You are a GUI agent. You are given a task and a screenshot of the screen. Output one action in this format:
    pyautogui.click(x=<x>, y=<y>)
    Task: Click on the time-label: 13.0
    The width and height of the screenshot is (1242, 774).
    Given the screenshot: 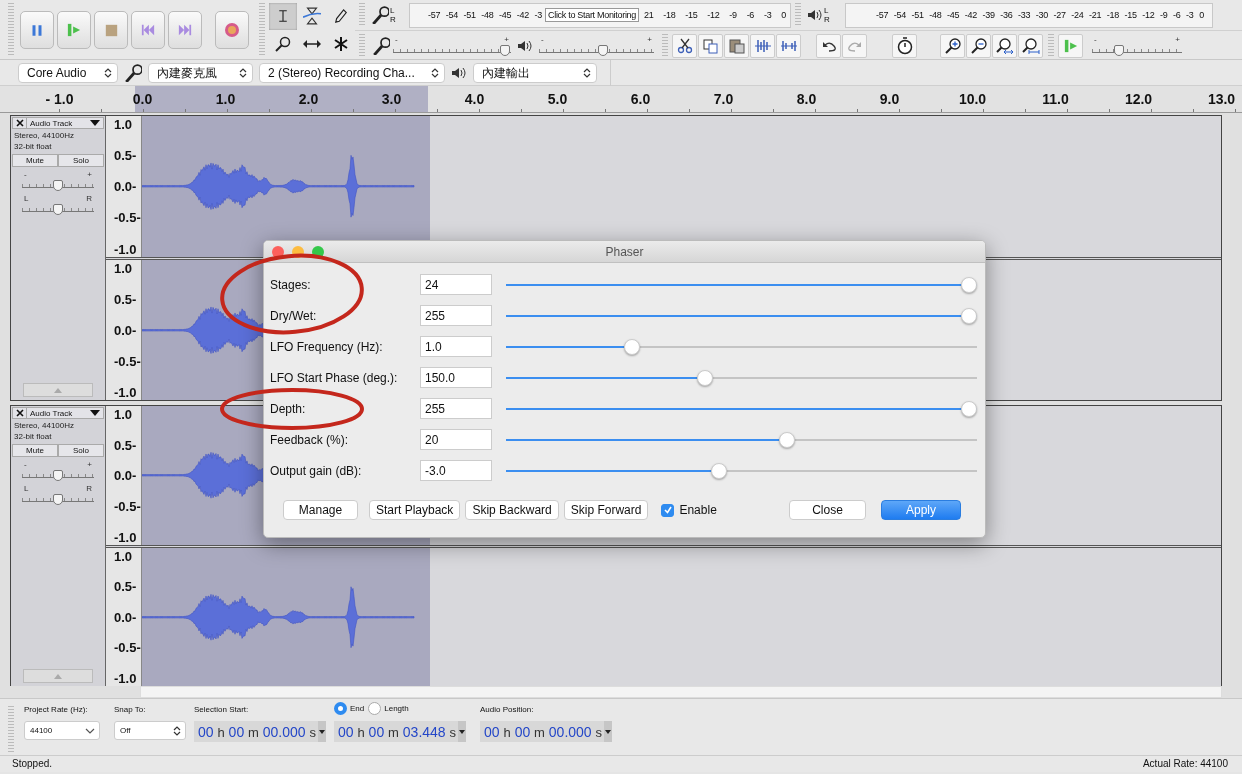 What is the action you would take?
    pyautogui.click(x=1221, y=99)
    